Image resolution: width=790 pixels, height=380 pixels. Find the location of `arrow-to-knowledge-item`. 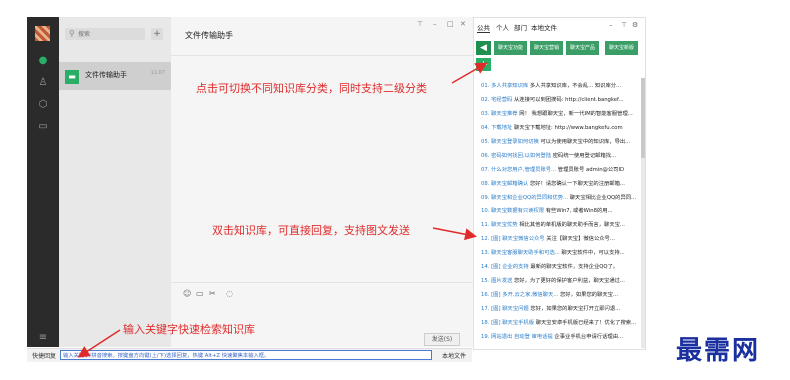

arrow-to-knowledge-item is located at coordinates (454, 234).